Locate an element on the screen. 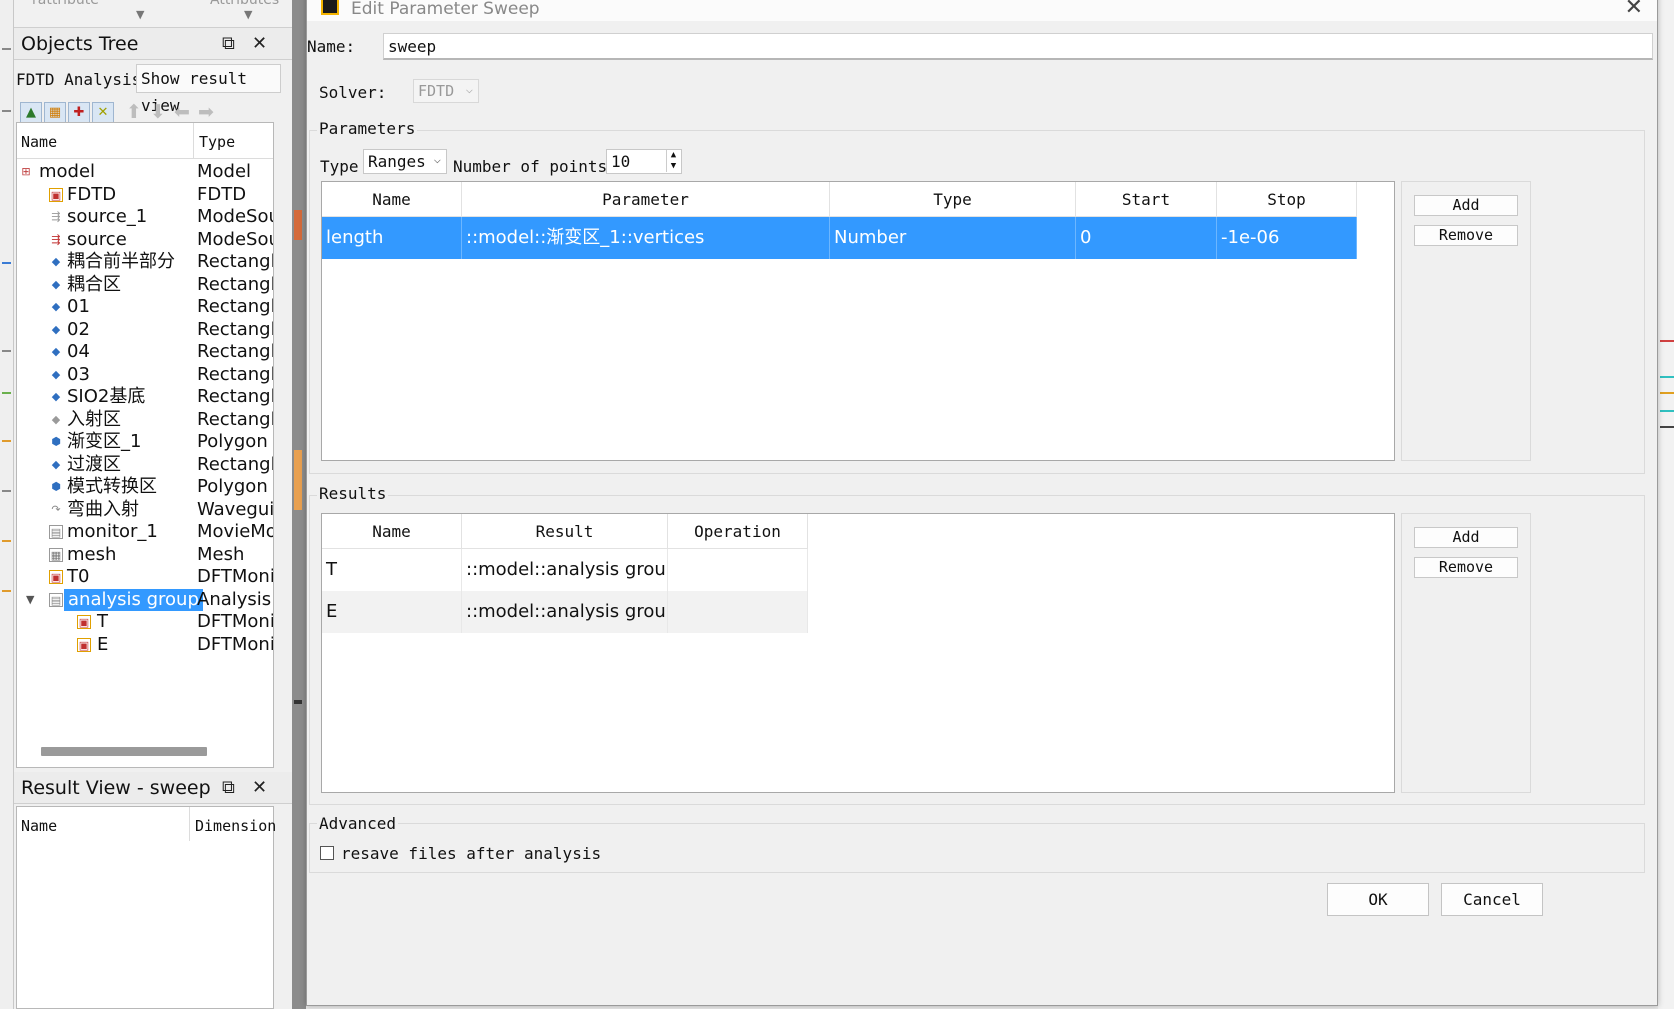  add-structure-icon: ▲ is located at coordinates (31, 113).